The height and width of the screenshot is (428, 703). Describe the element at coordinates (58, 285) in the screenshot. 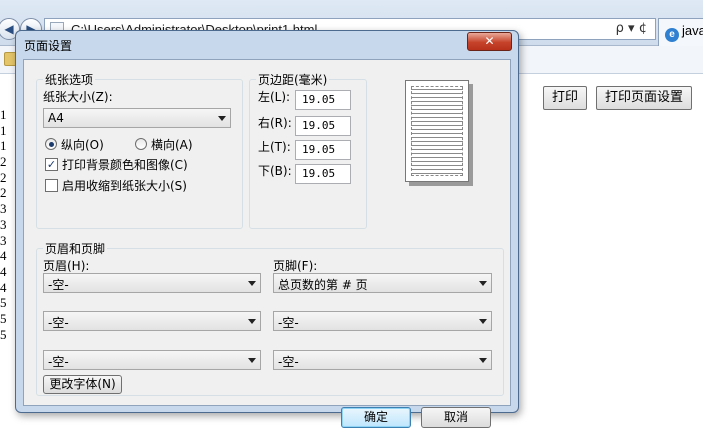

I see `header-select-1-value: -空-` at that location.